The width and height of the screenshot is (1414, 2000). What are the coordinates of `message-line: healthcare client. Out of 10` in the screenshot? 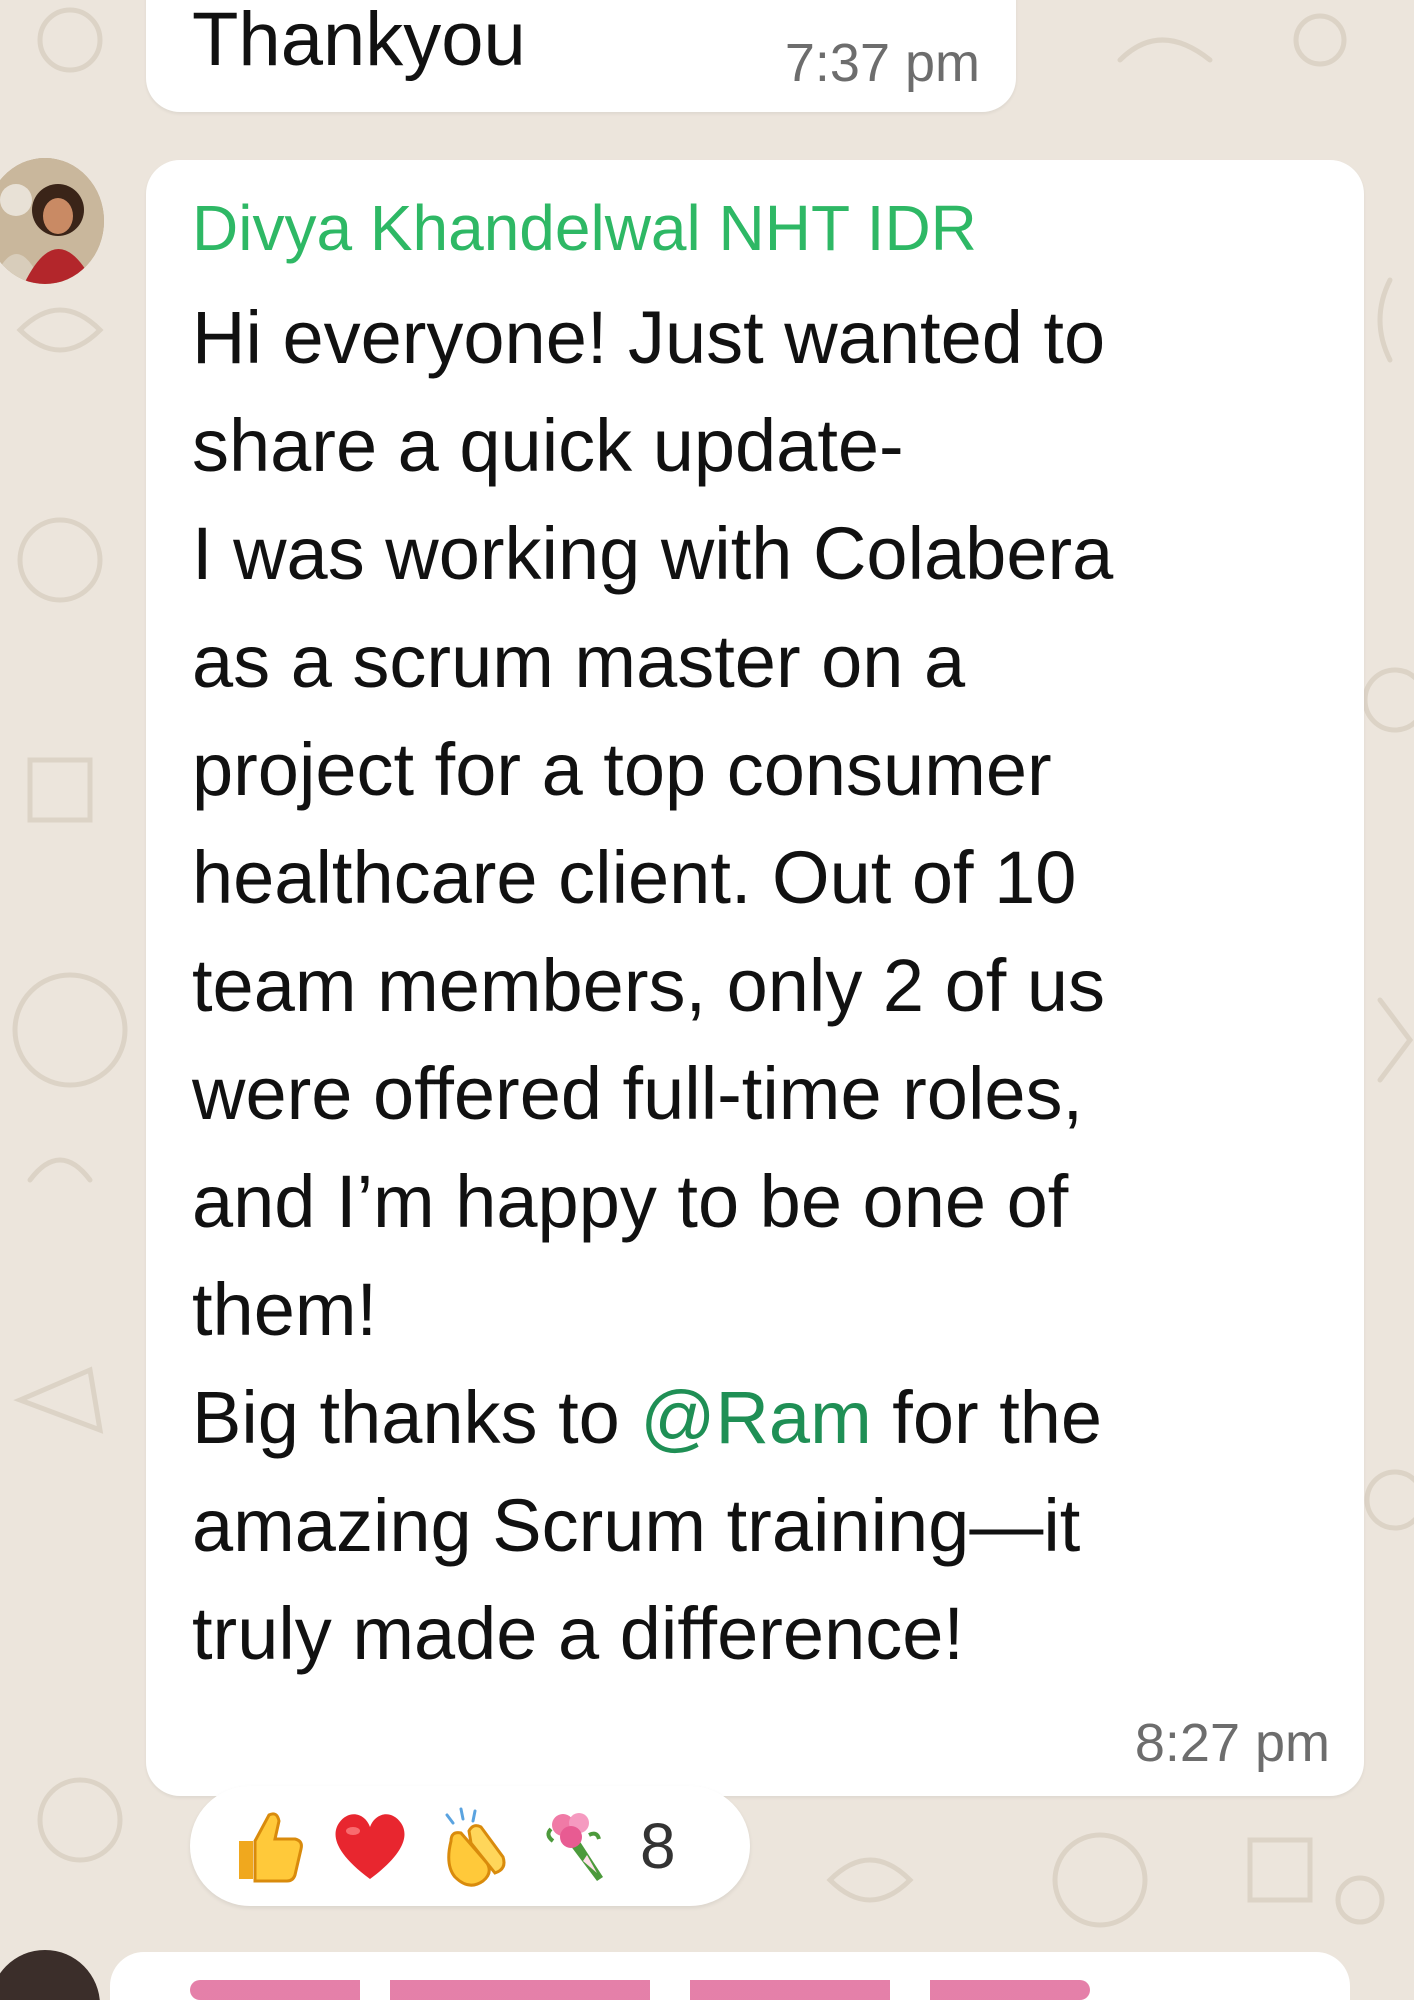 It's located at (634, 877).